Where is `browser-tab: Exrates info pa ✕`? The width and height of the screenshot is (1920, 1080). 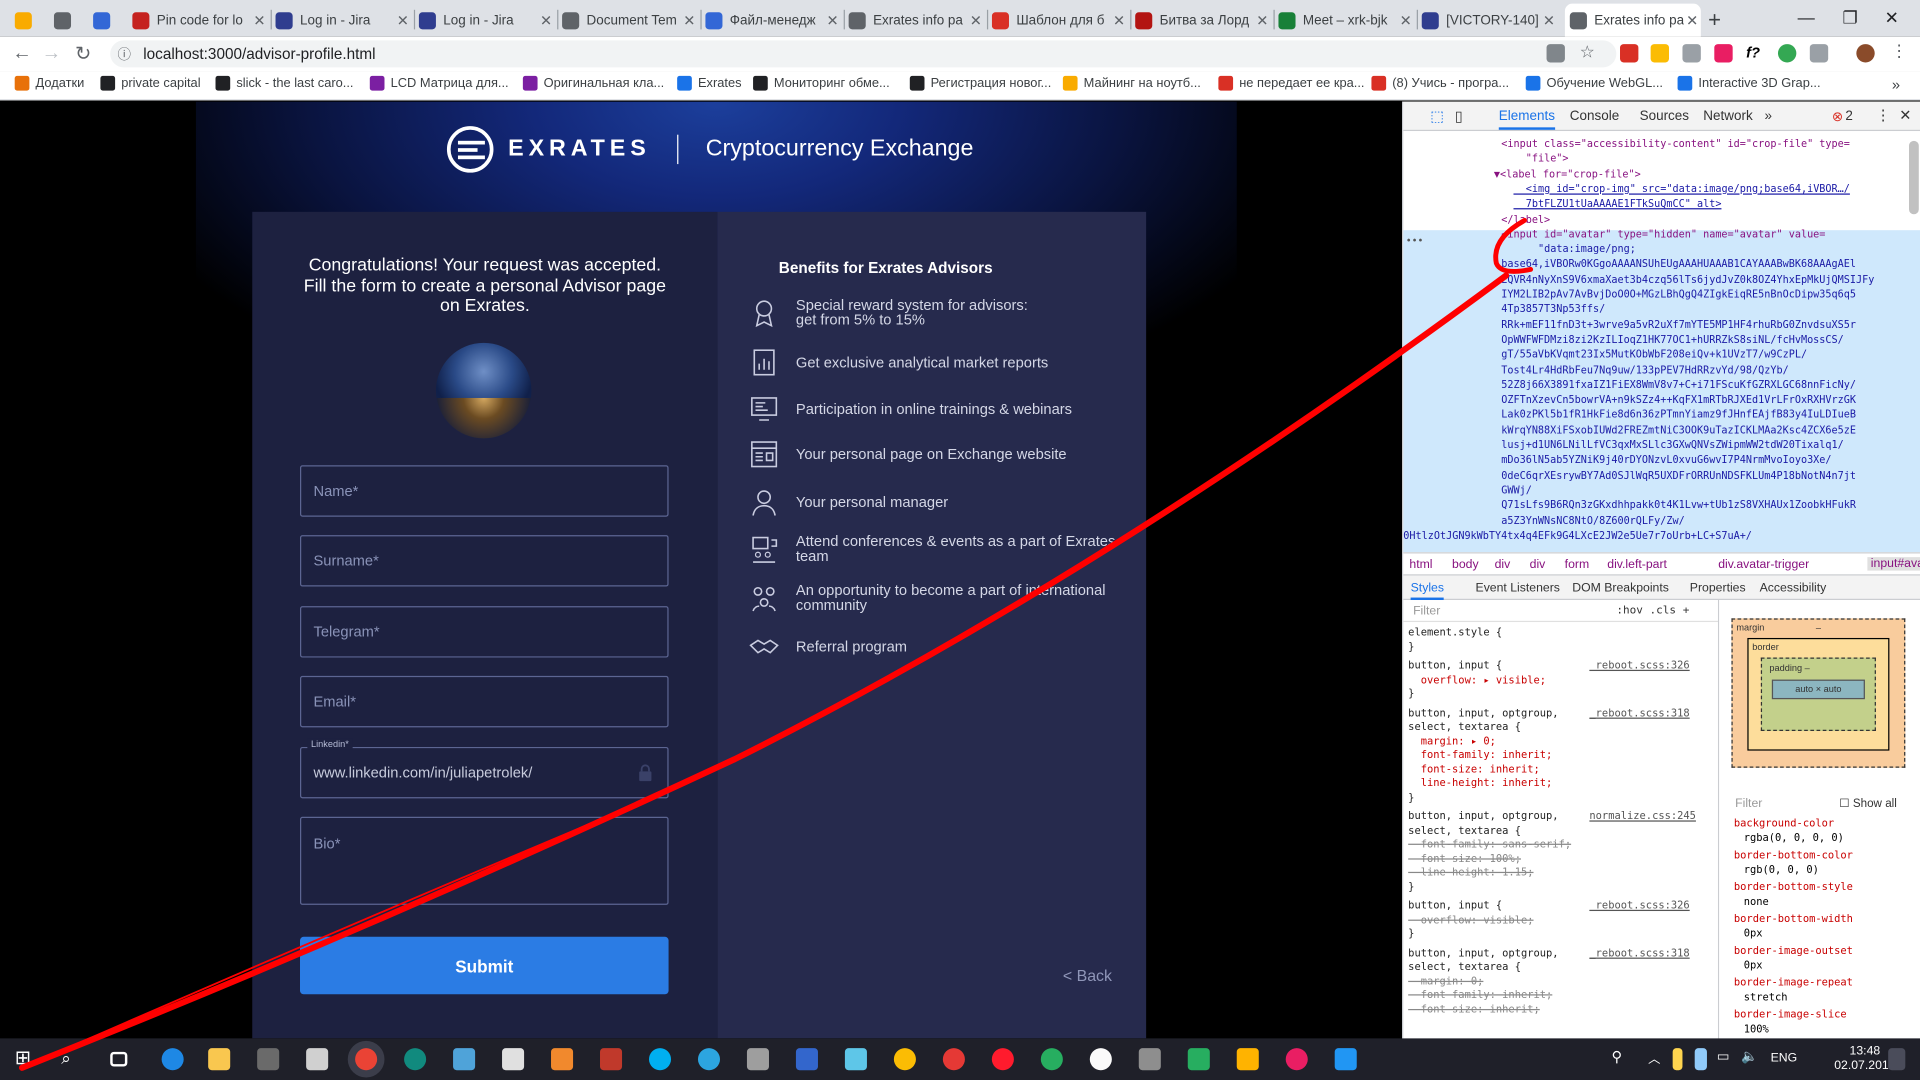
browser-tab: Exrates info pa ✕ is located at coordinates (1632, 20).